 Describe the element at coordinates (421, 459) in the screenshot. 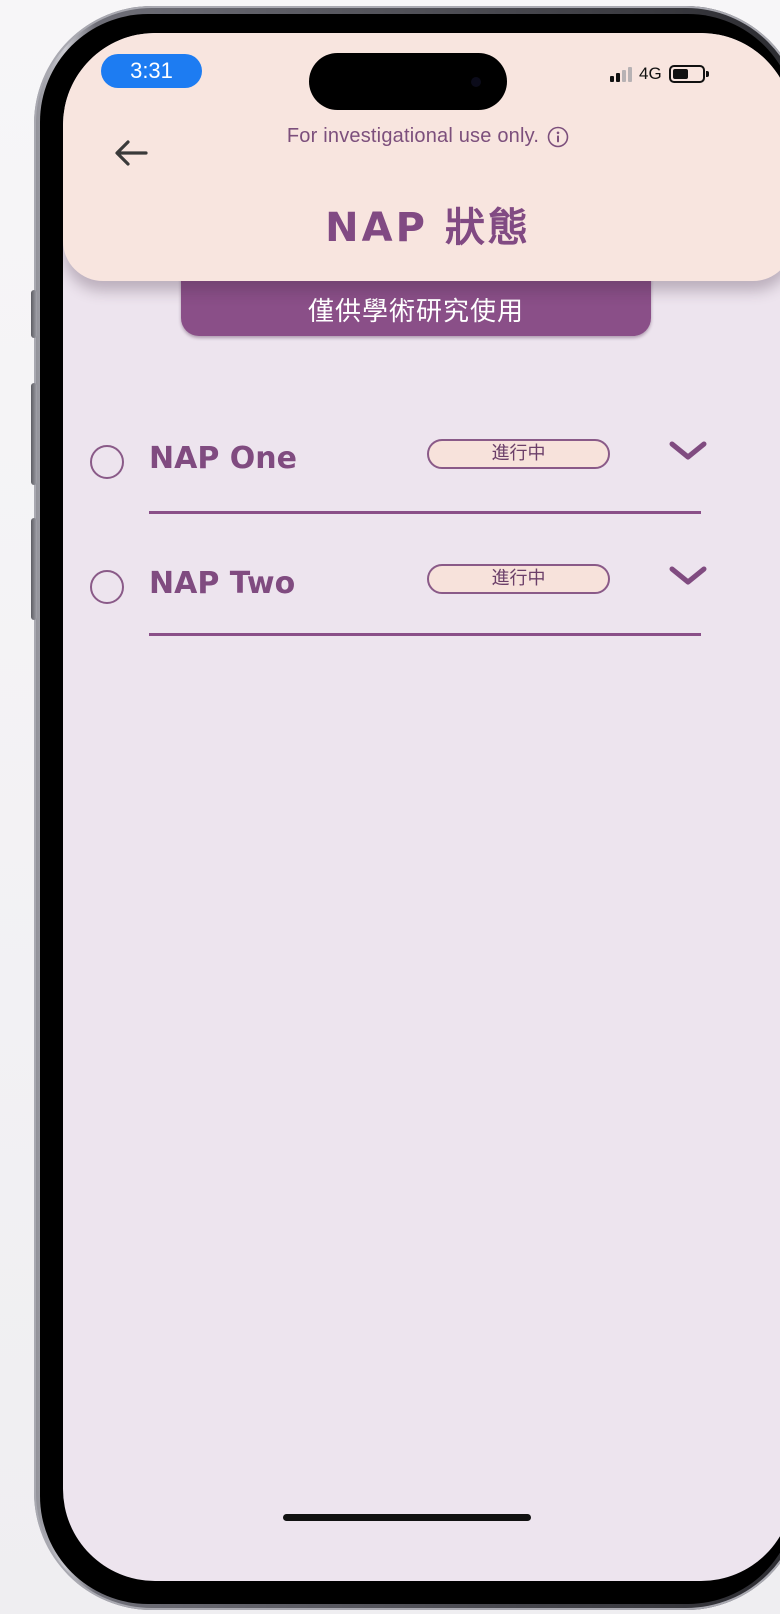

I see `list-item: NAP One 進行中` at that location.